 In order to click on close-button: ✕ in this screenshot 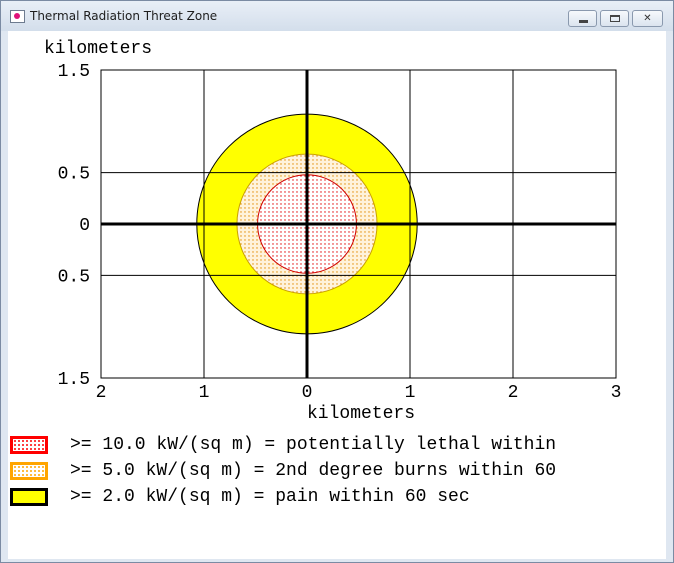, I will do `click(647, 18)`.